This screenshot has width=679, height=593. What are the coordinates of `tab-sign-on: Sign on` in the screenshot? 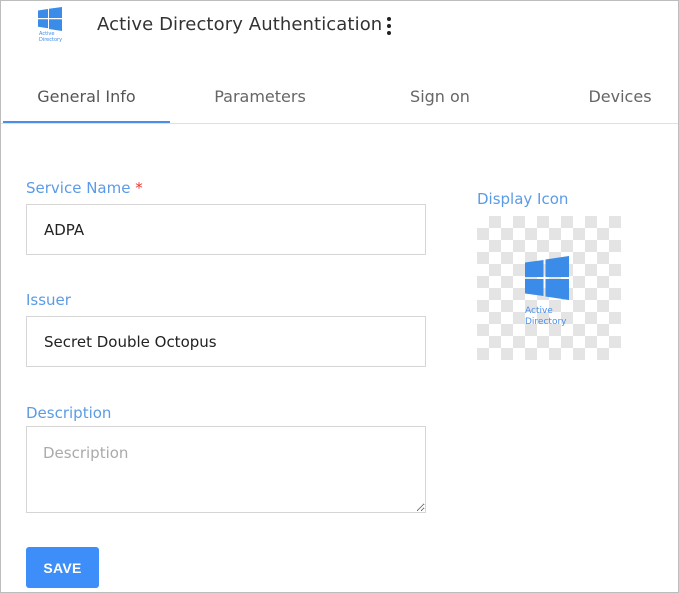 It's located at (440, 97).